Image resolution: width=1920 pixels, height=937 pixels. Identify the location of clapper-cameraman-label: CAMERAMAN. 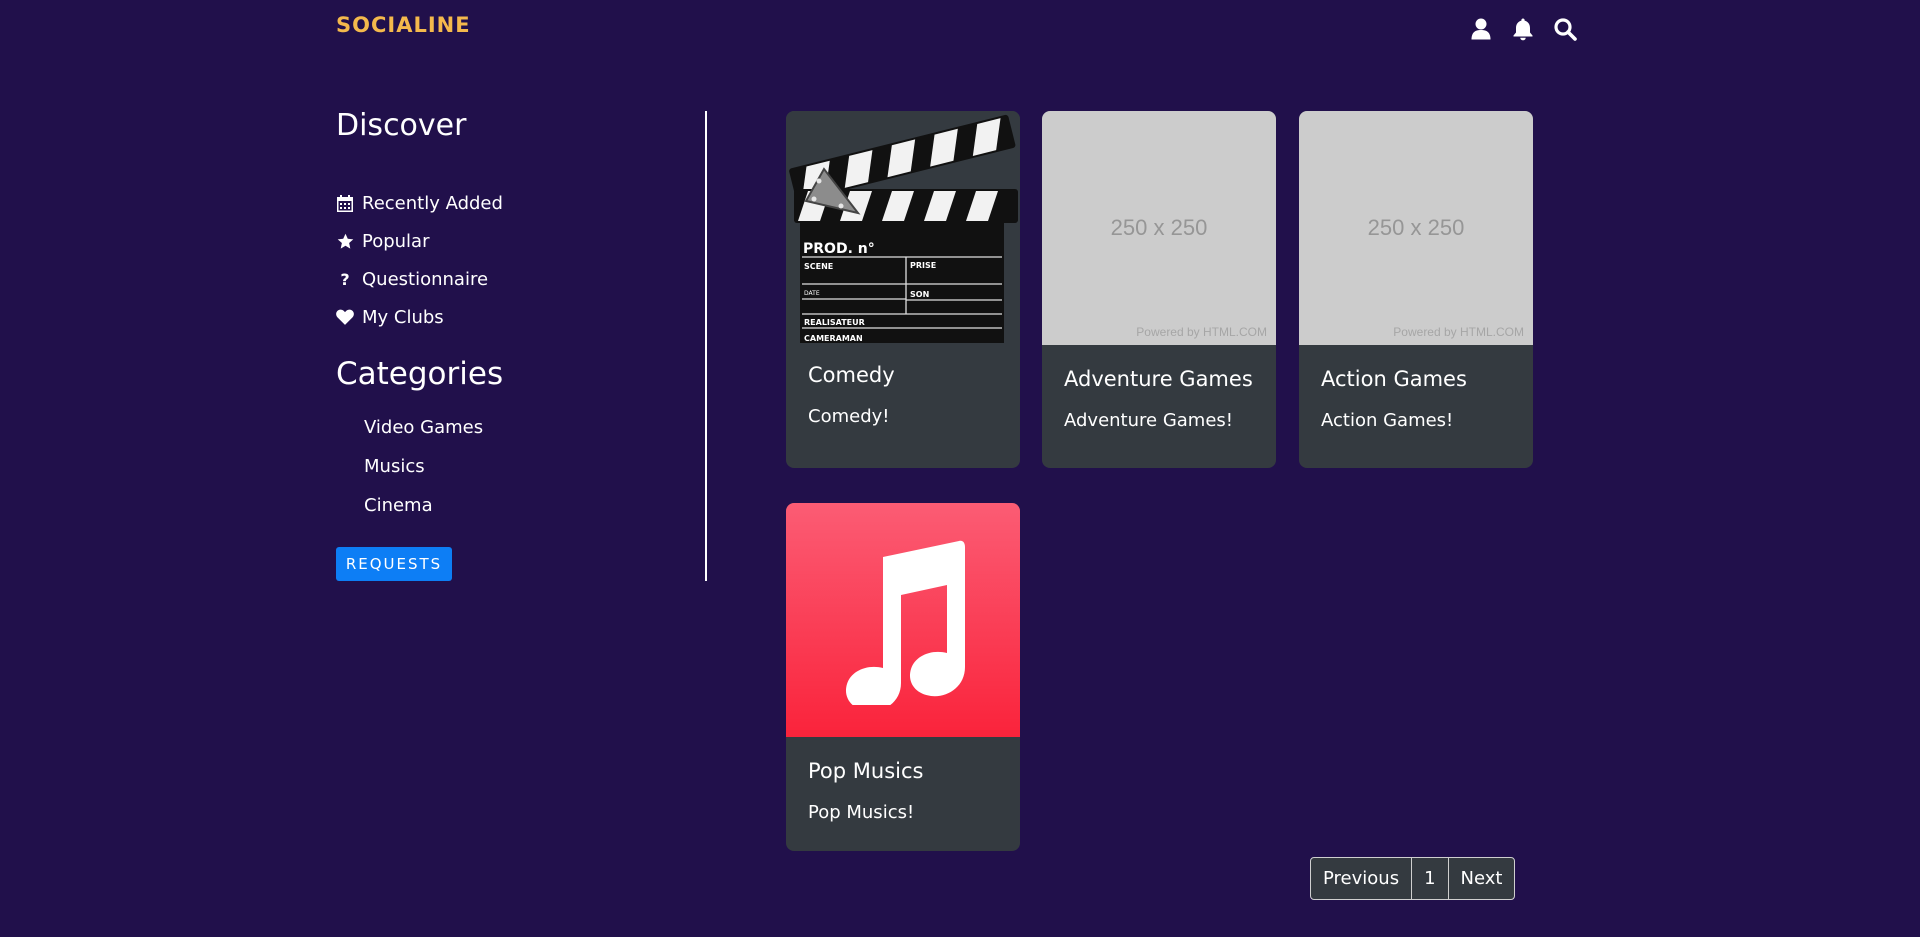
(833, 338).